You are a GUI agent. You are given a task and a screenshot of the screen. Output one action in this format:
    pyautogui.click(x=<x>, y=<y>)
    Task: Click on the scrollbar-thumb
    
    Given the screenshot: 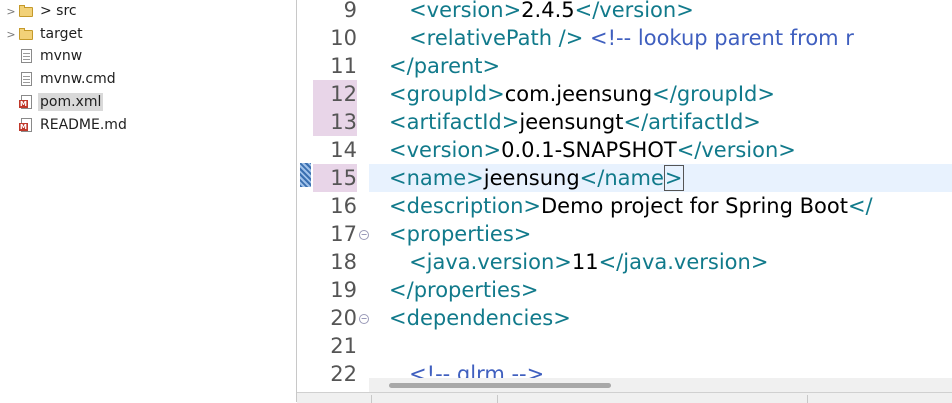 What is the action you would take?
    pyautogui.click(x=500, y=385)
    